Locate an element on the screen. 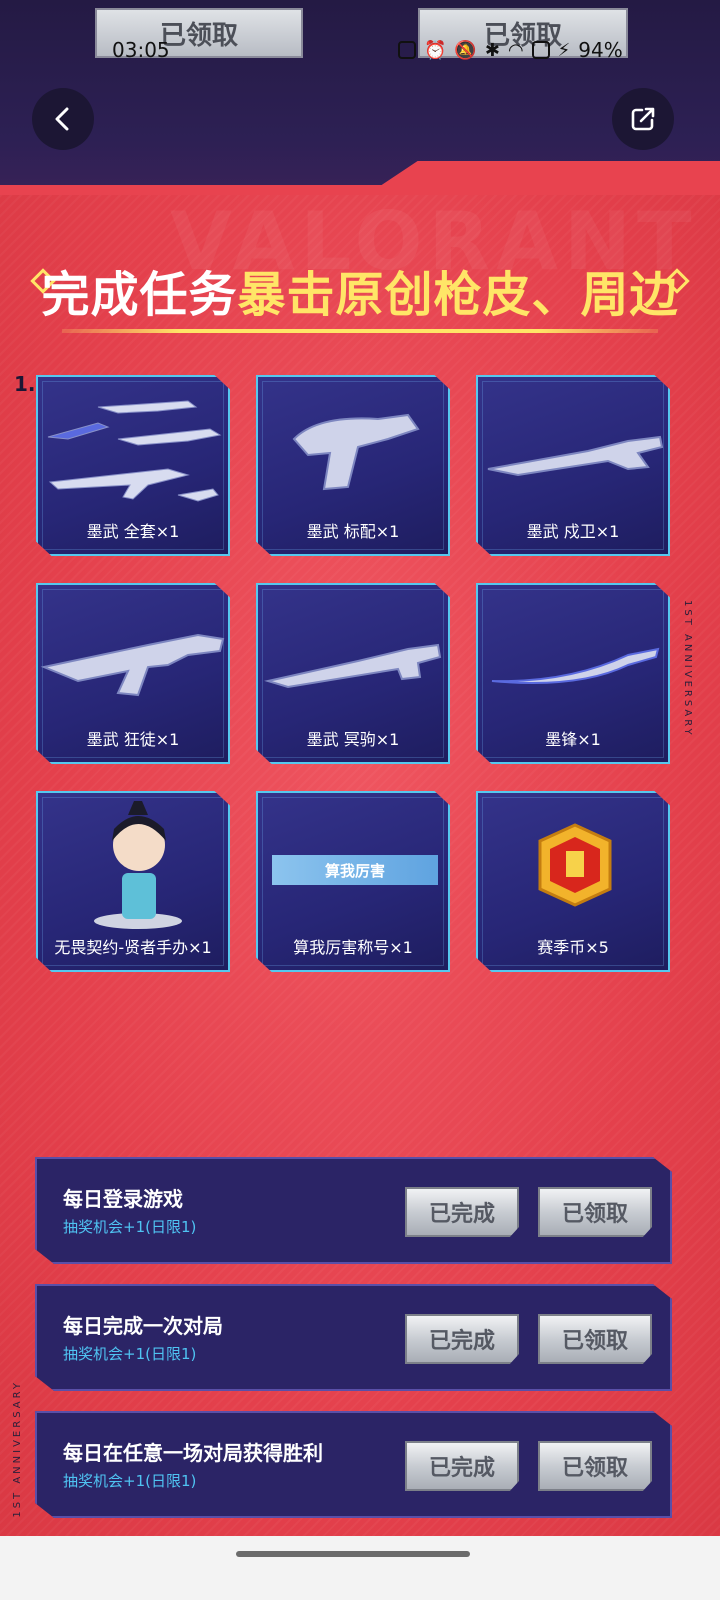  share-icon is located at coordinates (643, 119).